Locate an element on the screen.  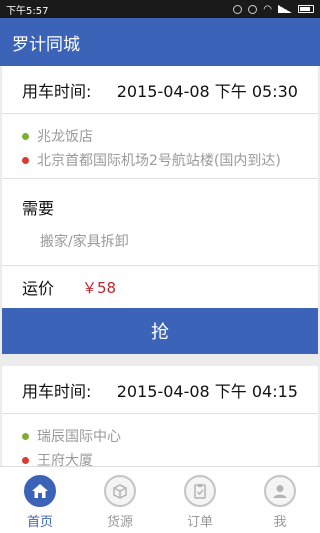
tab-home: 首页 is located at coordinates (40, 500).